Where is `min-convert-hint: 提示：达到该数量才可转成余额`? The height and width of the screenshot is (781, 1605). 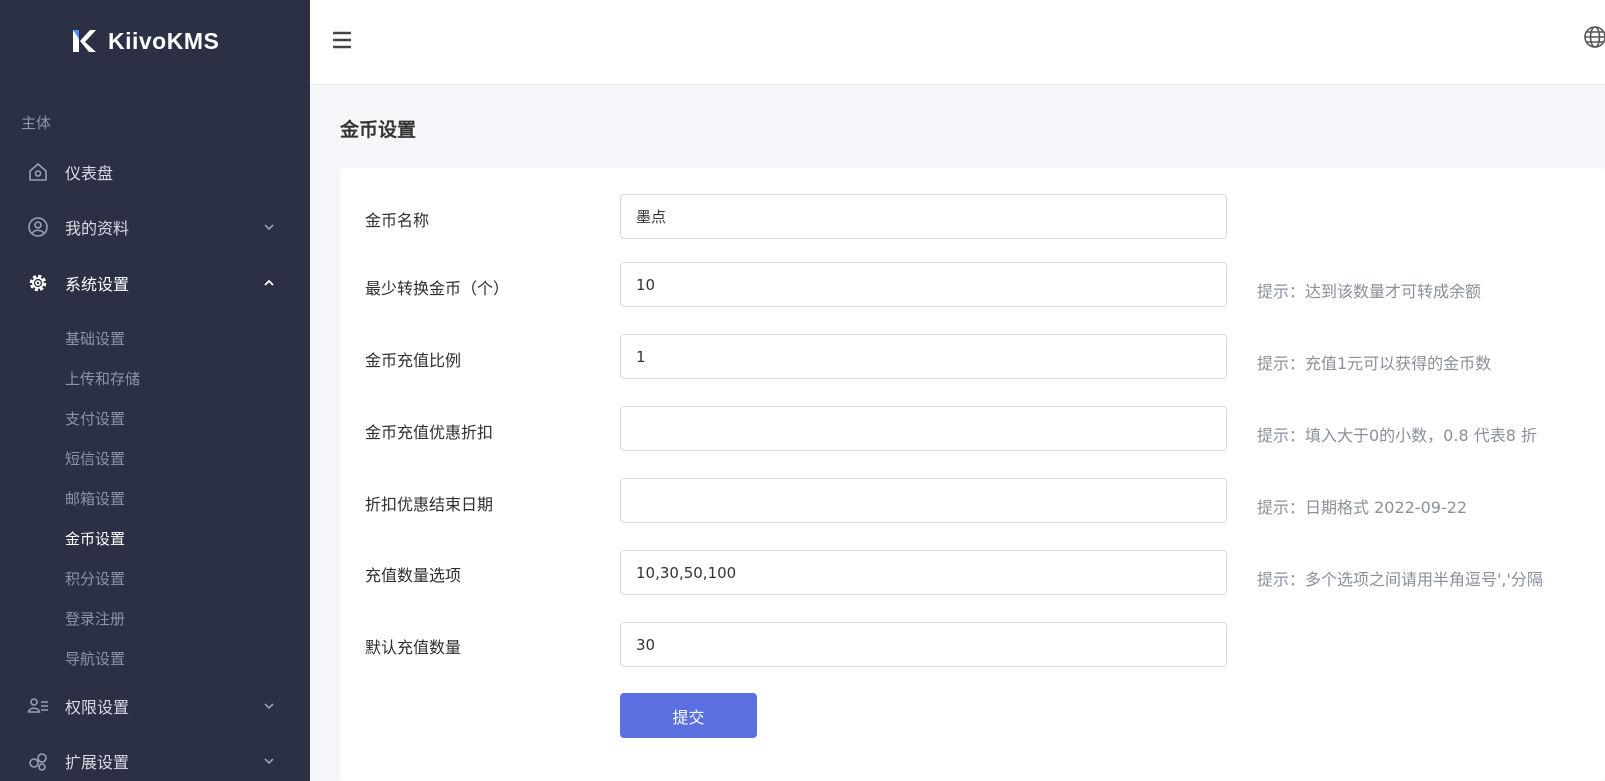
min-convert-hint: 提示：达到该数量才可转成余额 is located at coordinates (1369, 291).